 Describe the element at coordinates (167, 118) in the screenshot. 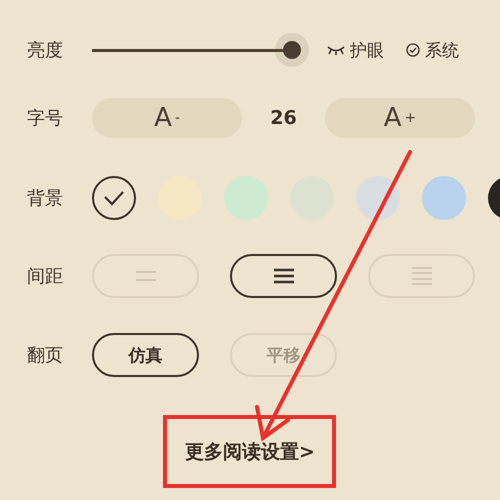

I see `decrease-font-button: A-` at that location.